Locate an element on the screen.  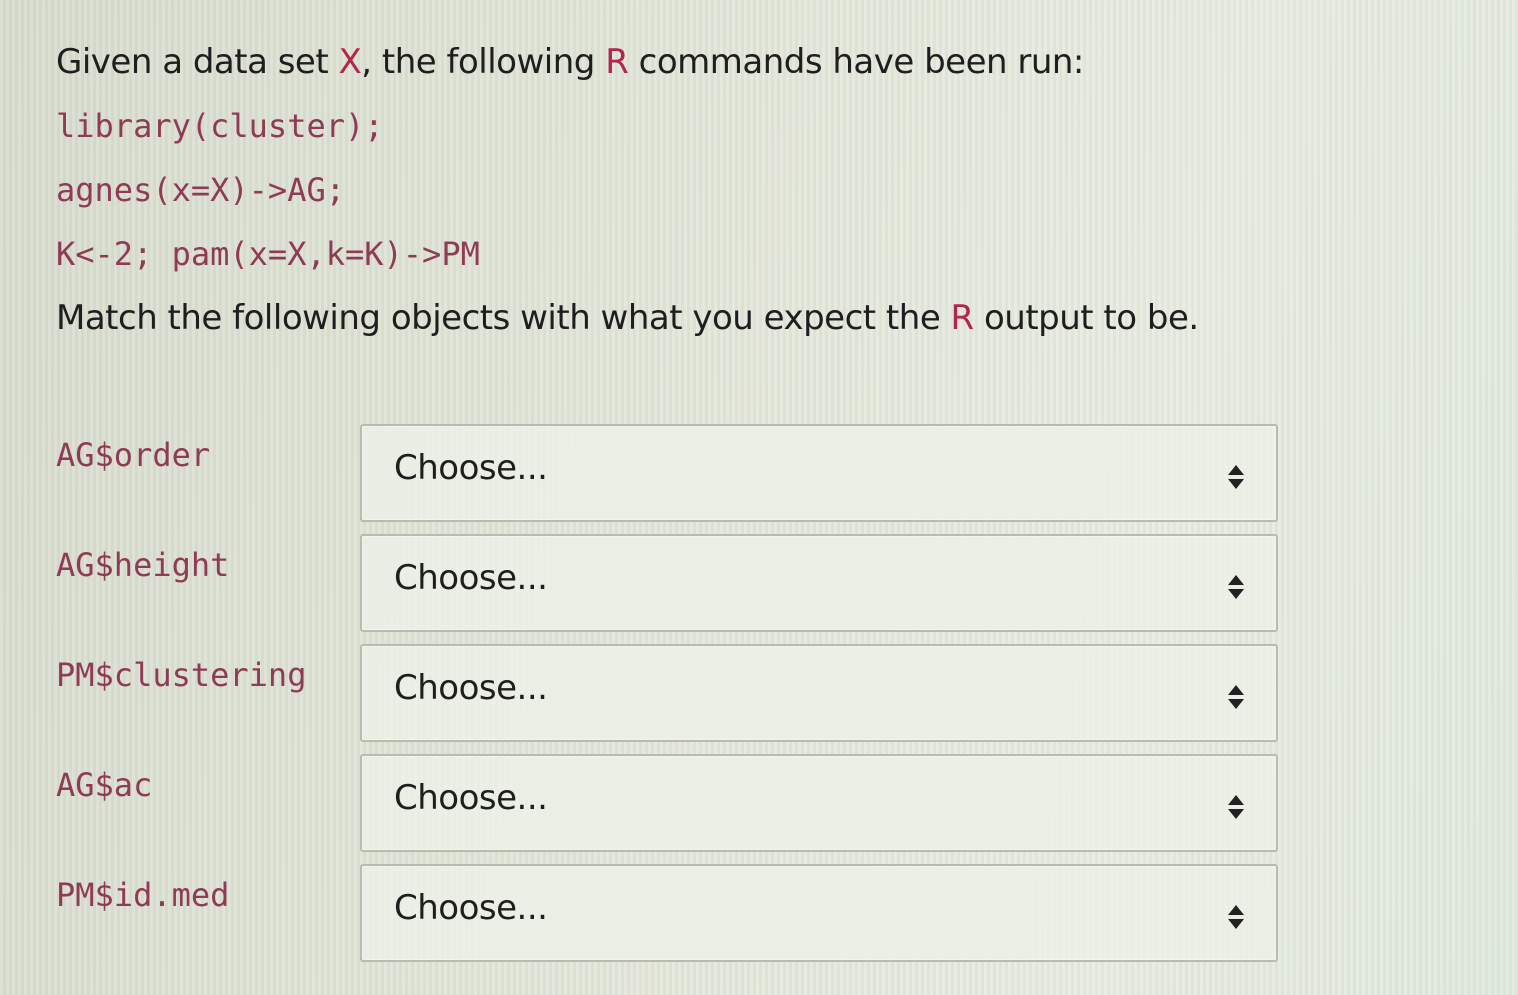
object-label: AG$order is located at coordinates (133, 455).